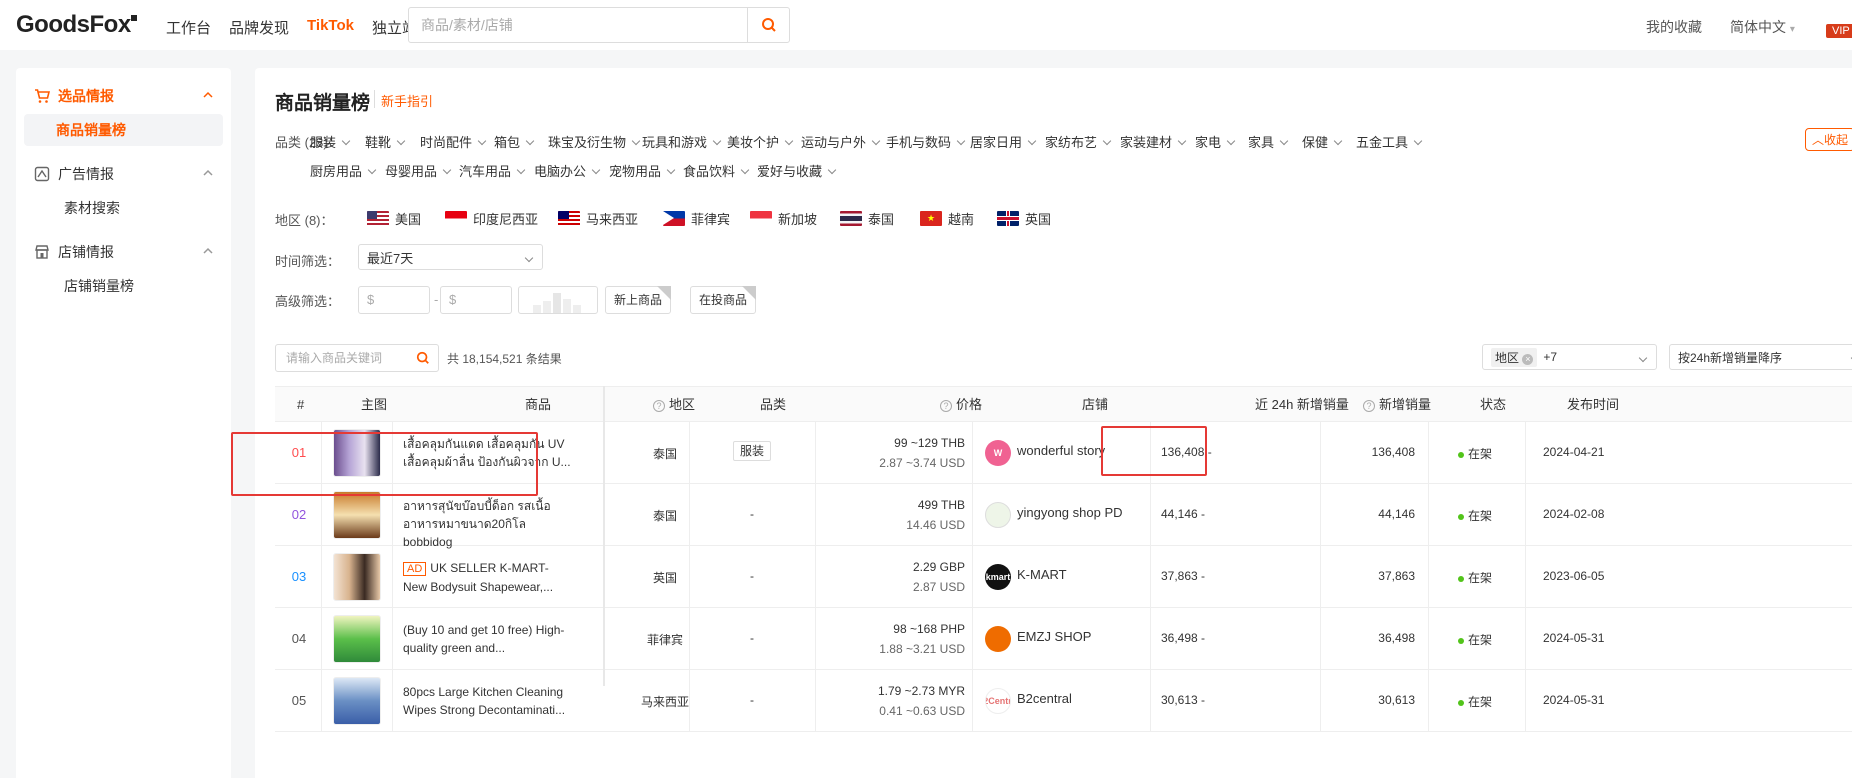 The width and height of the screenshot is (1852, 778). Describe the element at coordinates (867, 218) in the screenshot. I see `region-thailand: 泰国` at that location.